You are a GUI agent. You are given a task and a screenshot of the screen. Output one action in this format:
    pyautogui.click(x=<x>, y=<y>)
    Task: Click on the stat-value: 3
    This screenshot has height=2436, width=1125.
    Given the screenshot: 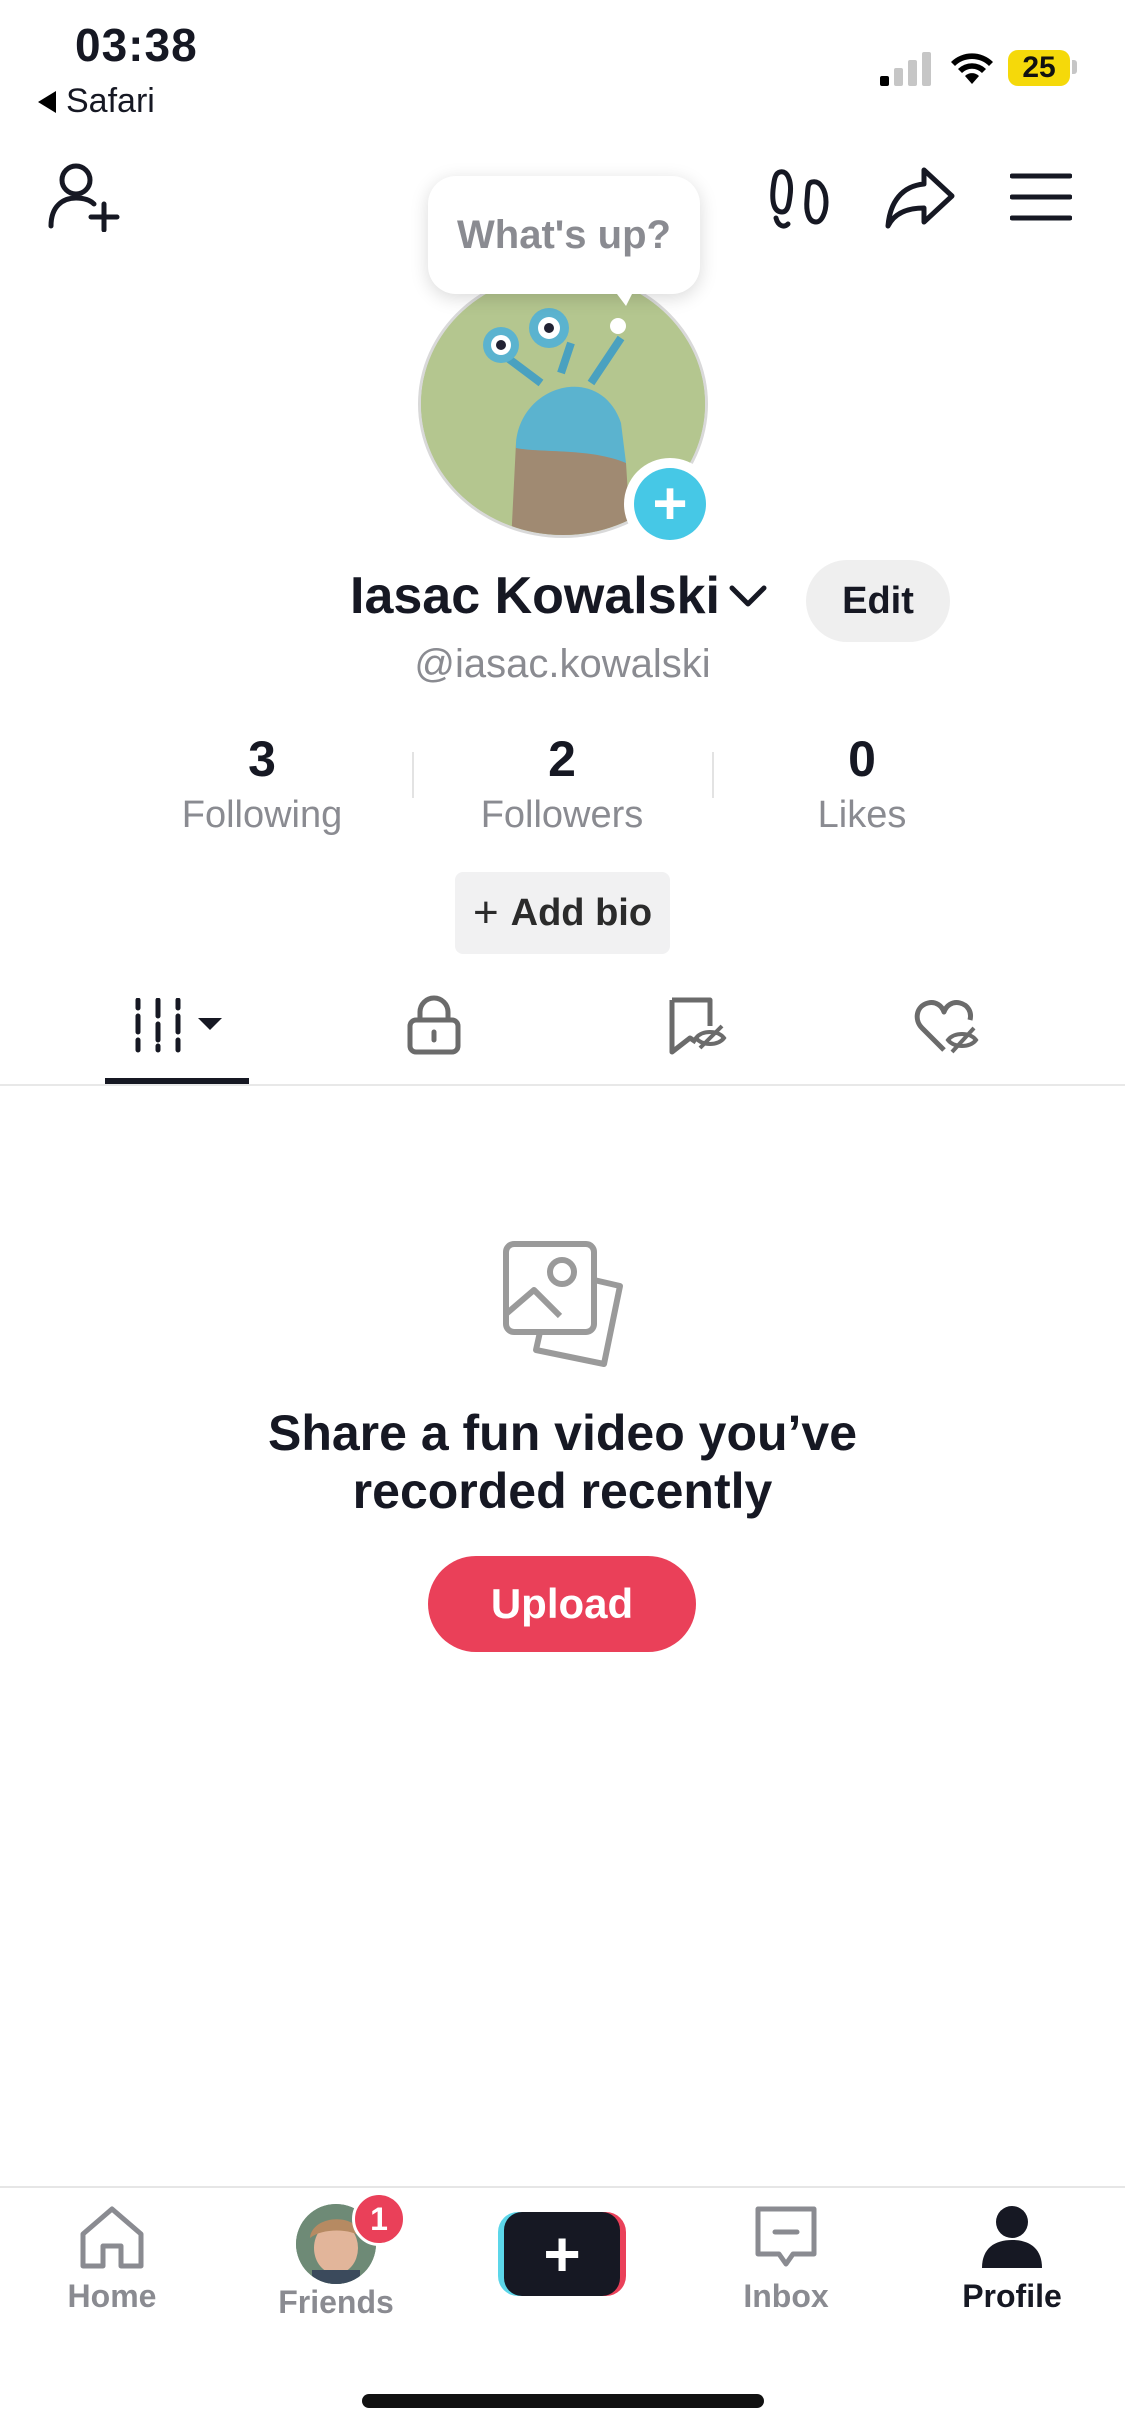 What is the action you would take?
    pyautogui.click(x=262, y=759)
    